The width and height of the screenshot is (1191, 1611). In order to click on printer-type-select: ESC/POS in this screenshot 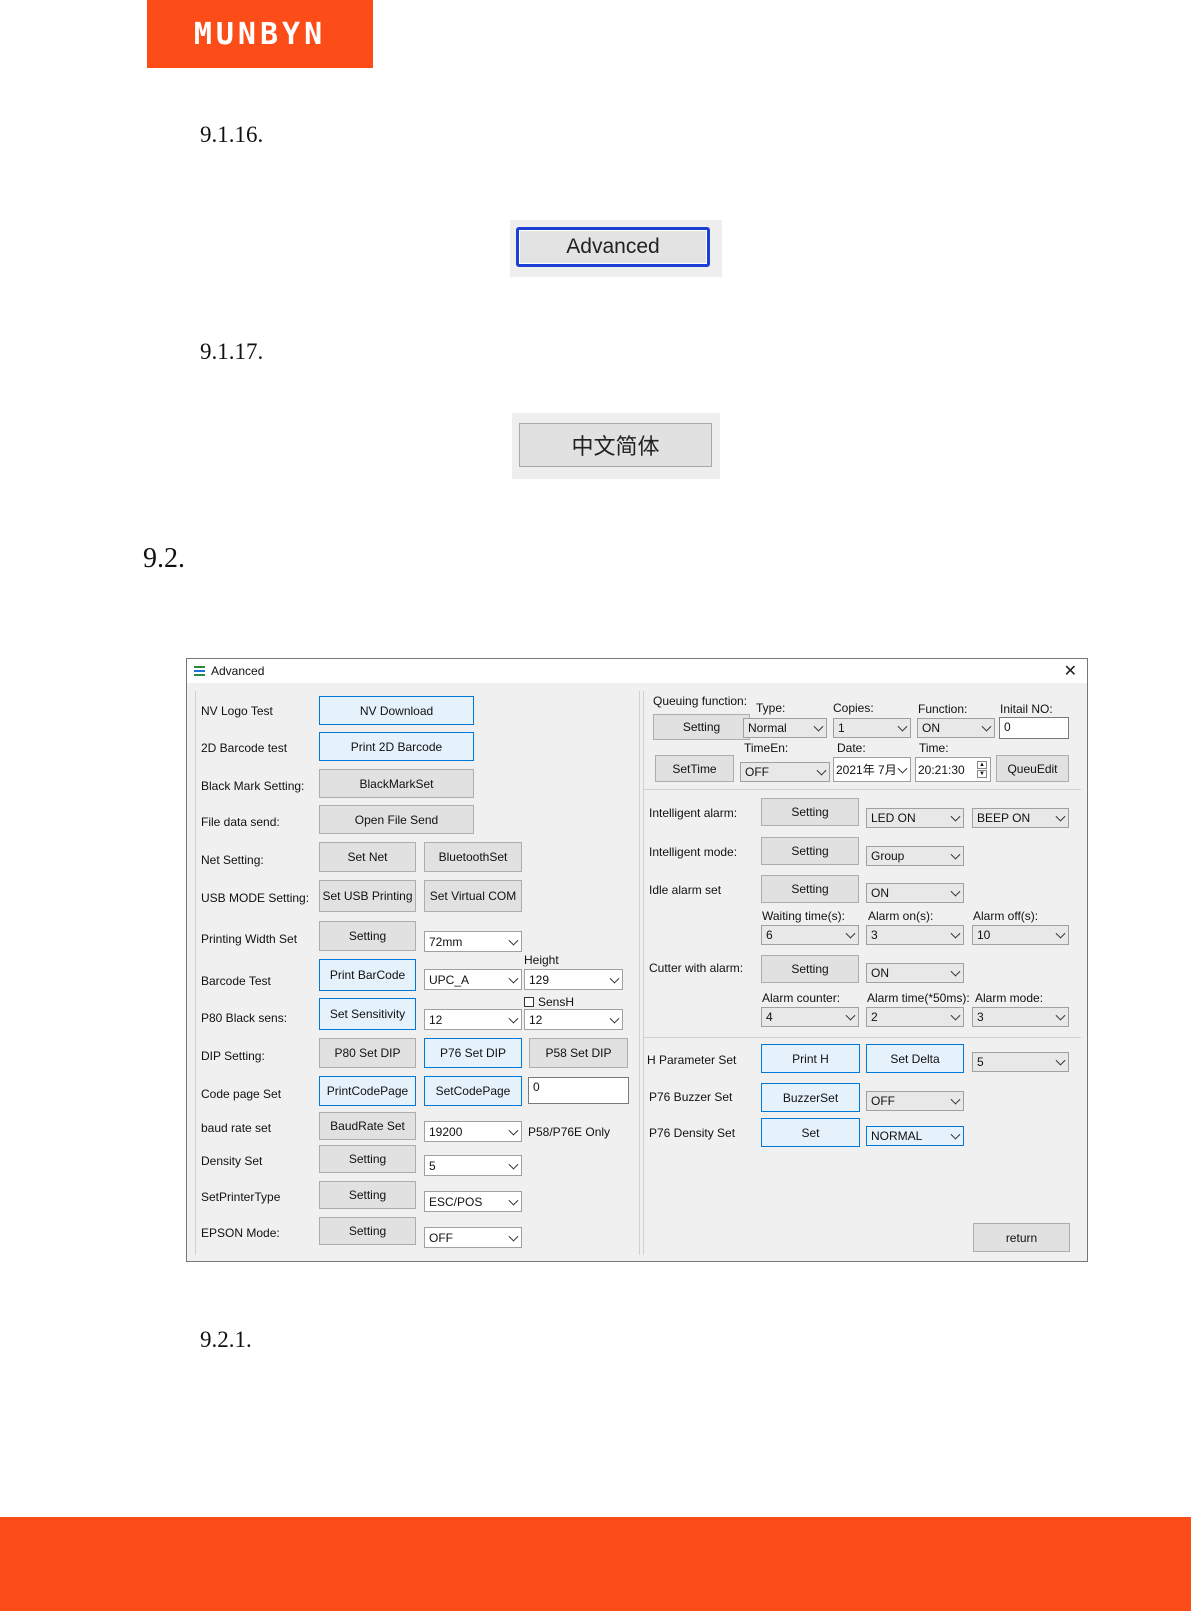, I will do `click(473, 1201)`.